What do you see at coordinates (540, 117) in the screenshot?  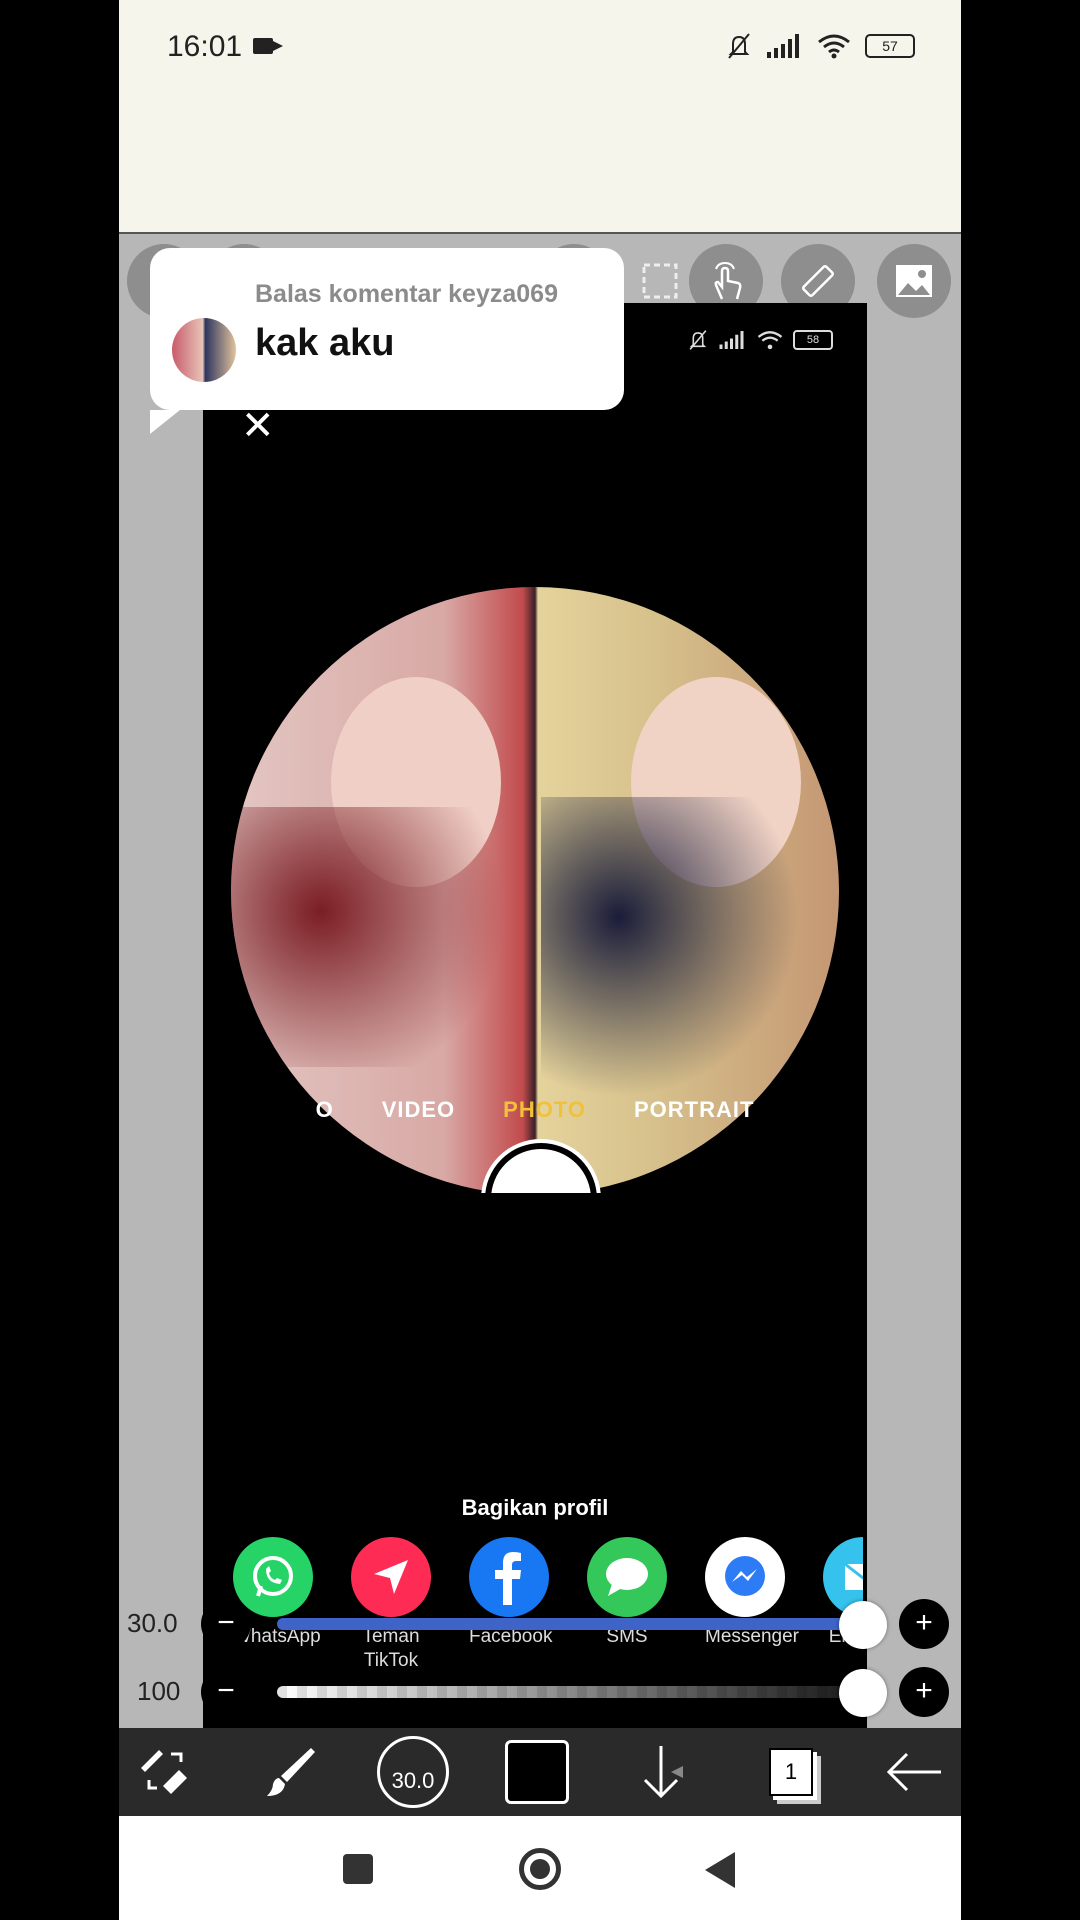 I see `status-bar: 16:01 57` at bounding box center [540, 117].